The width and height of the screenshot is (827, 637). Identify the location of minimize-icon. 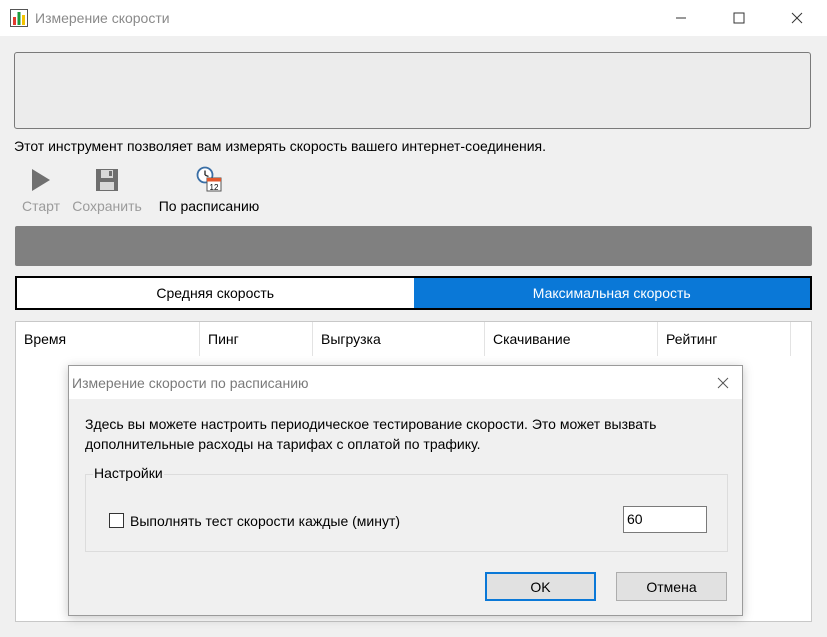
(681, 18).